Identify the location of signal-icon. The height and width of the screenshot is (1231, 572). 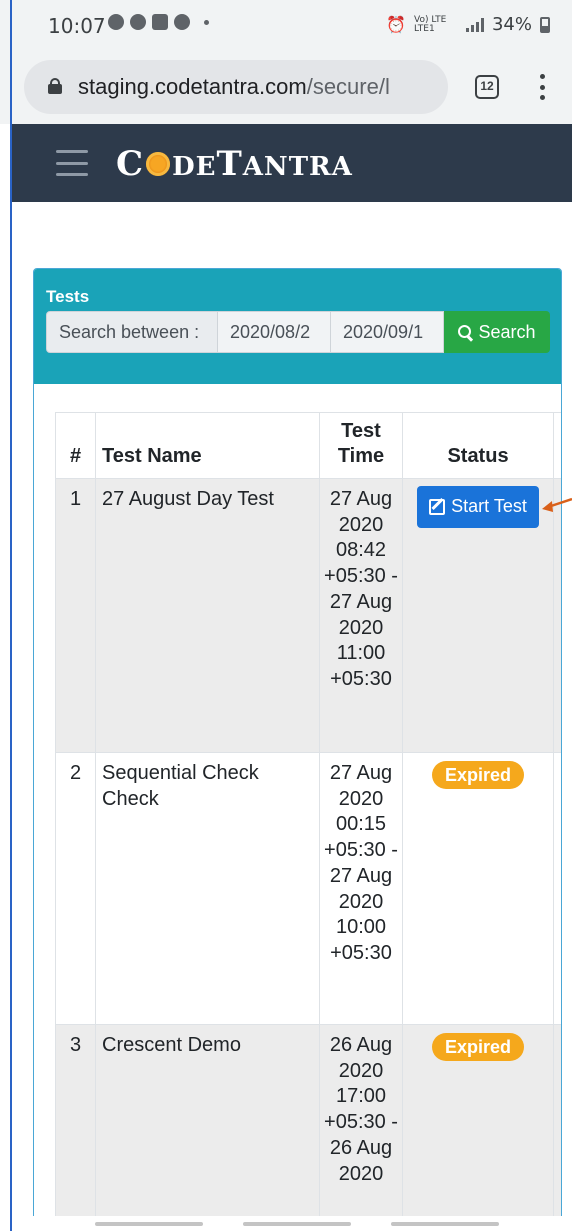
(474, 24).